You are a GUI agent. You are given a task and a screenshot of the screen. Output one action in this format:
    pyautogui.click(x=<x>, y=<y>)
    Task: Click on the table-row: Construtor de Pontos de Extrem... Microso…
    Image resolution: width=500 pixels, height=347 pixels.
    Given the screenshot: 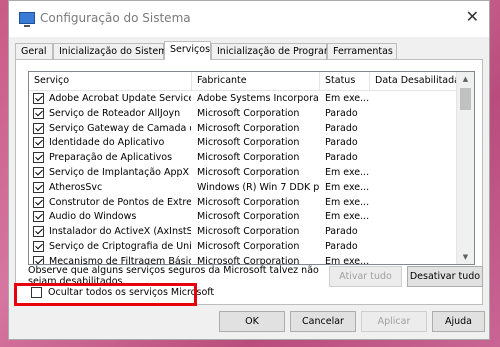 What is the action you would take?
    pyautogui.click(x=243, y=203)
    